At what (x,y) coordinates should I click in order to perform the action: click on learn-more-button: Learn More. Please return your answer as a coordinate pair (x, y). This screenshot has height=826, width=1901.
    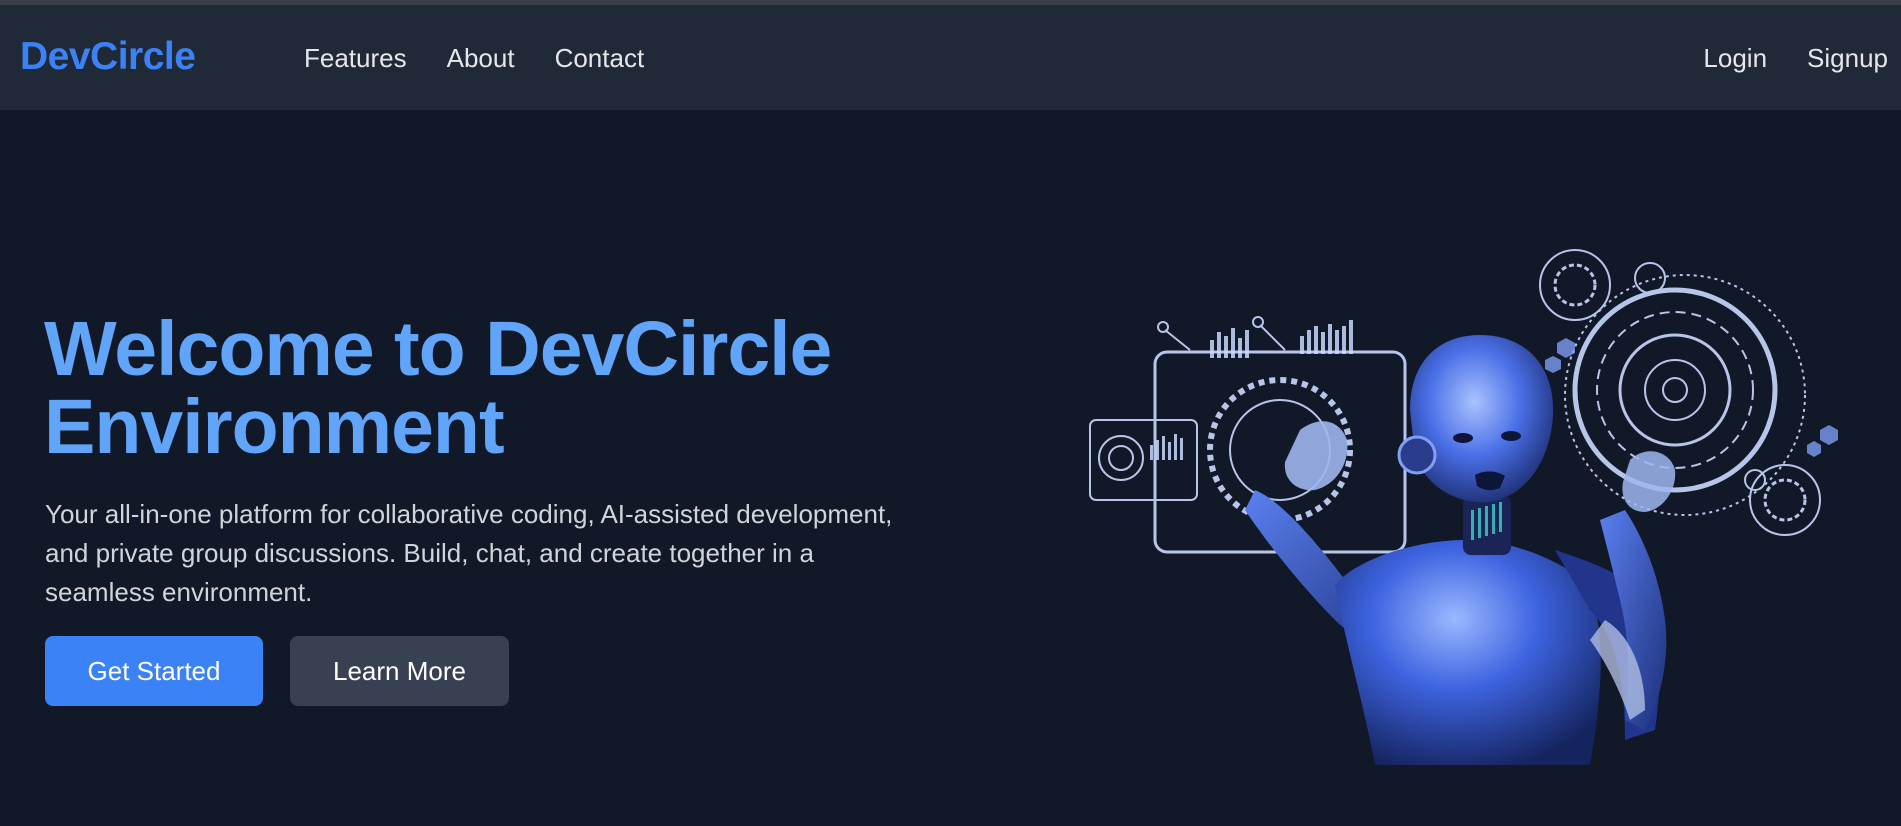
    Looking at the image, I should click on (399, 671).